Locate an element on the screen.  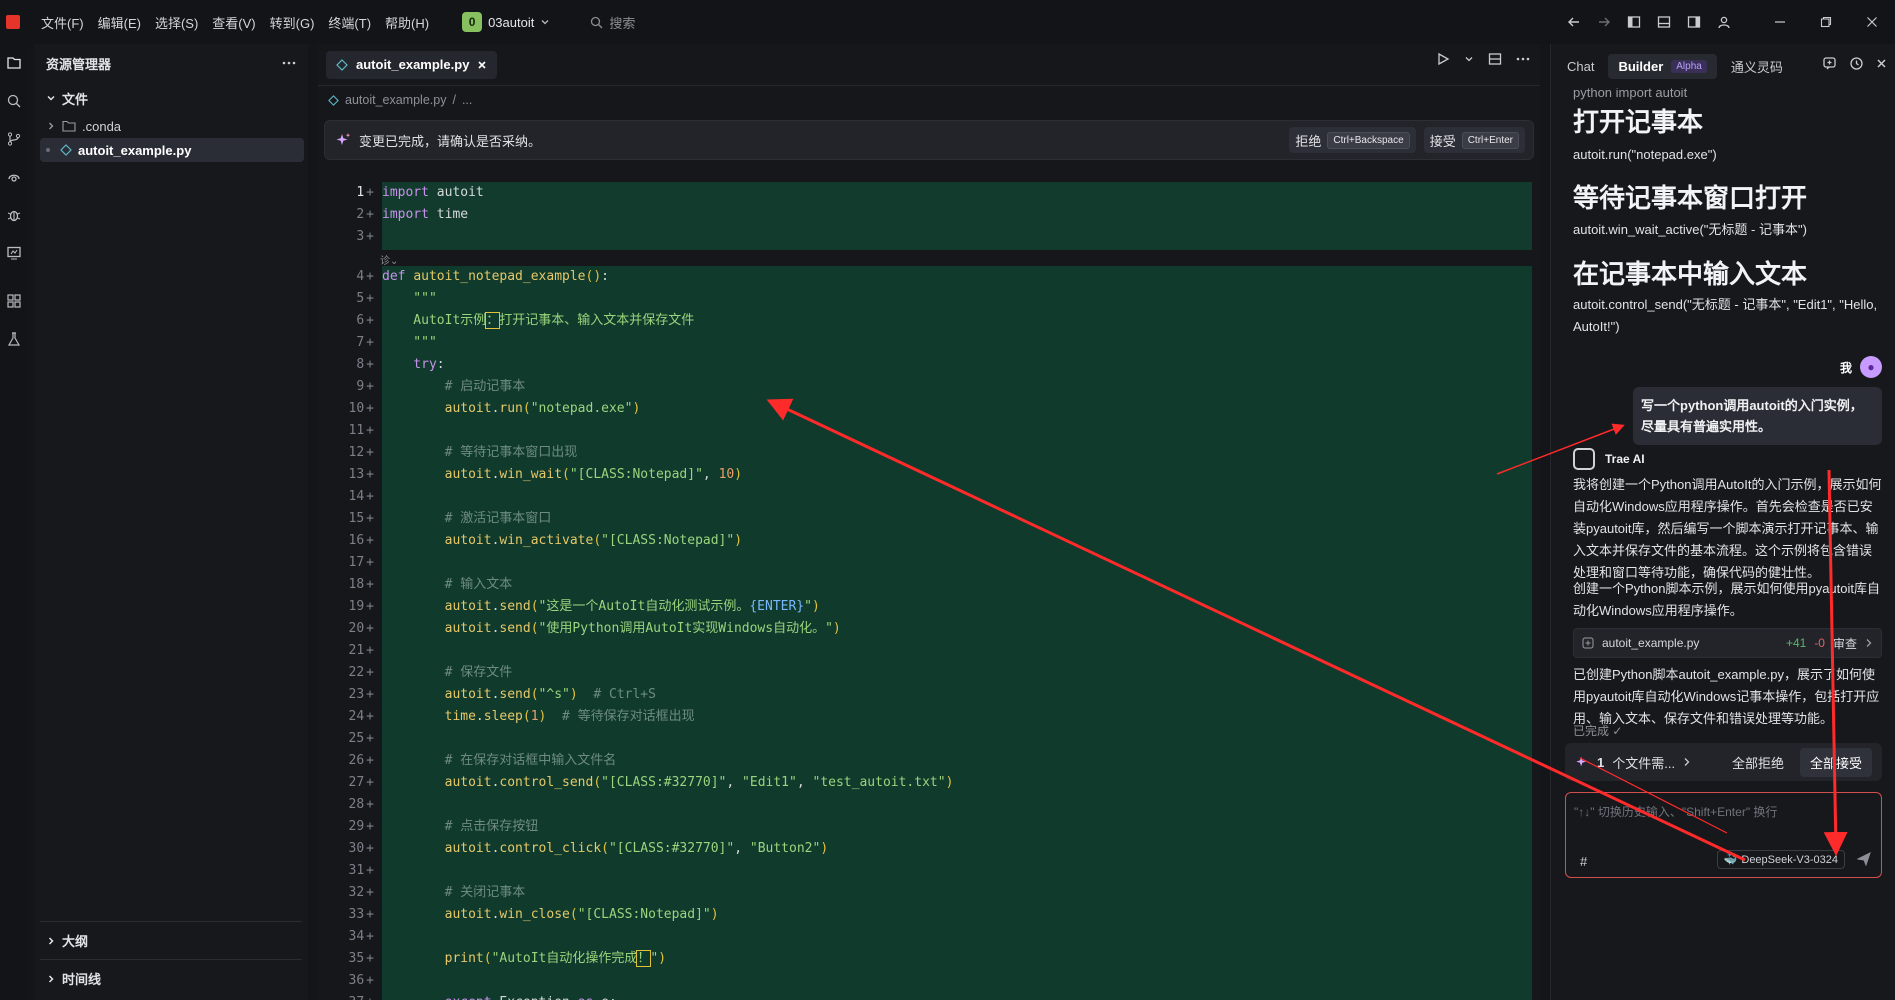
explorer-title: 资源管理器 is located at coordinates (79, 64).